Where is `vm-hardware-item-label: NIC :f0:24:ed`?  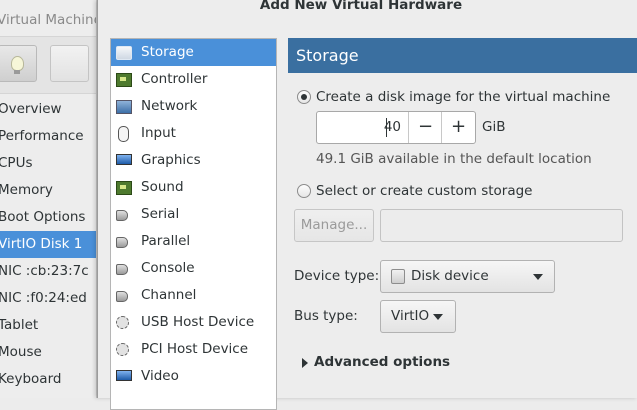 vm-hardware-item-label: NIC :f0:24:ed is located at coordinates (43, 298).